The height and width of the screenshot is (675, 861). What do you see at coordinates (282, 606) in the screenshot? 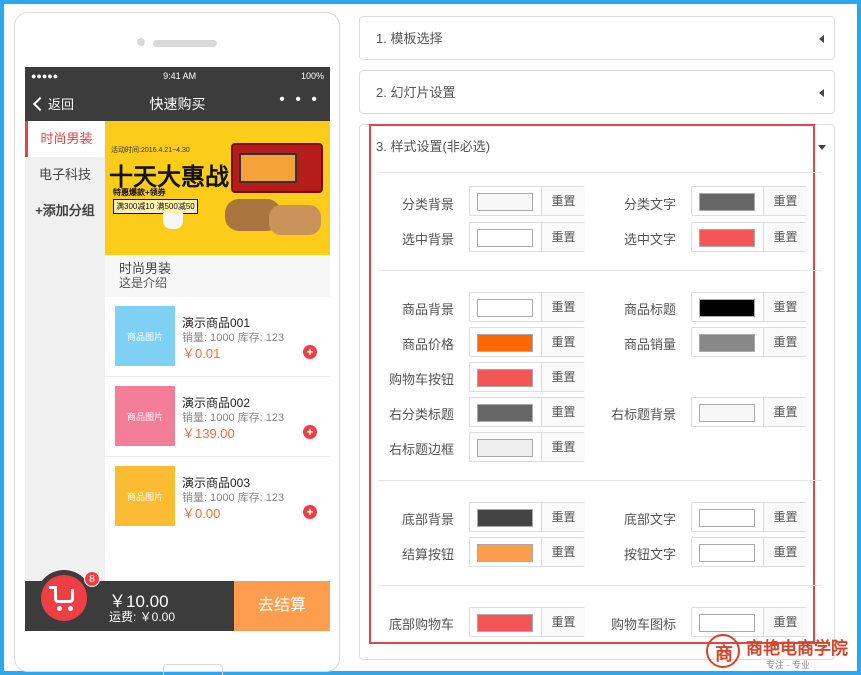
I see `checkout-button: 去结算` at bounding box center [282, 606].